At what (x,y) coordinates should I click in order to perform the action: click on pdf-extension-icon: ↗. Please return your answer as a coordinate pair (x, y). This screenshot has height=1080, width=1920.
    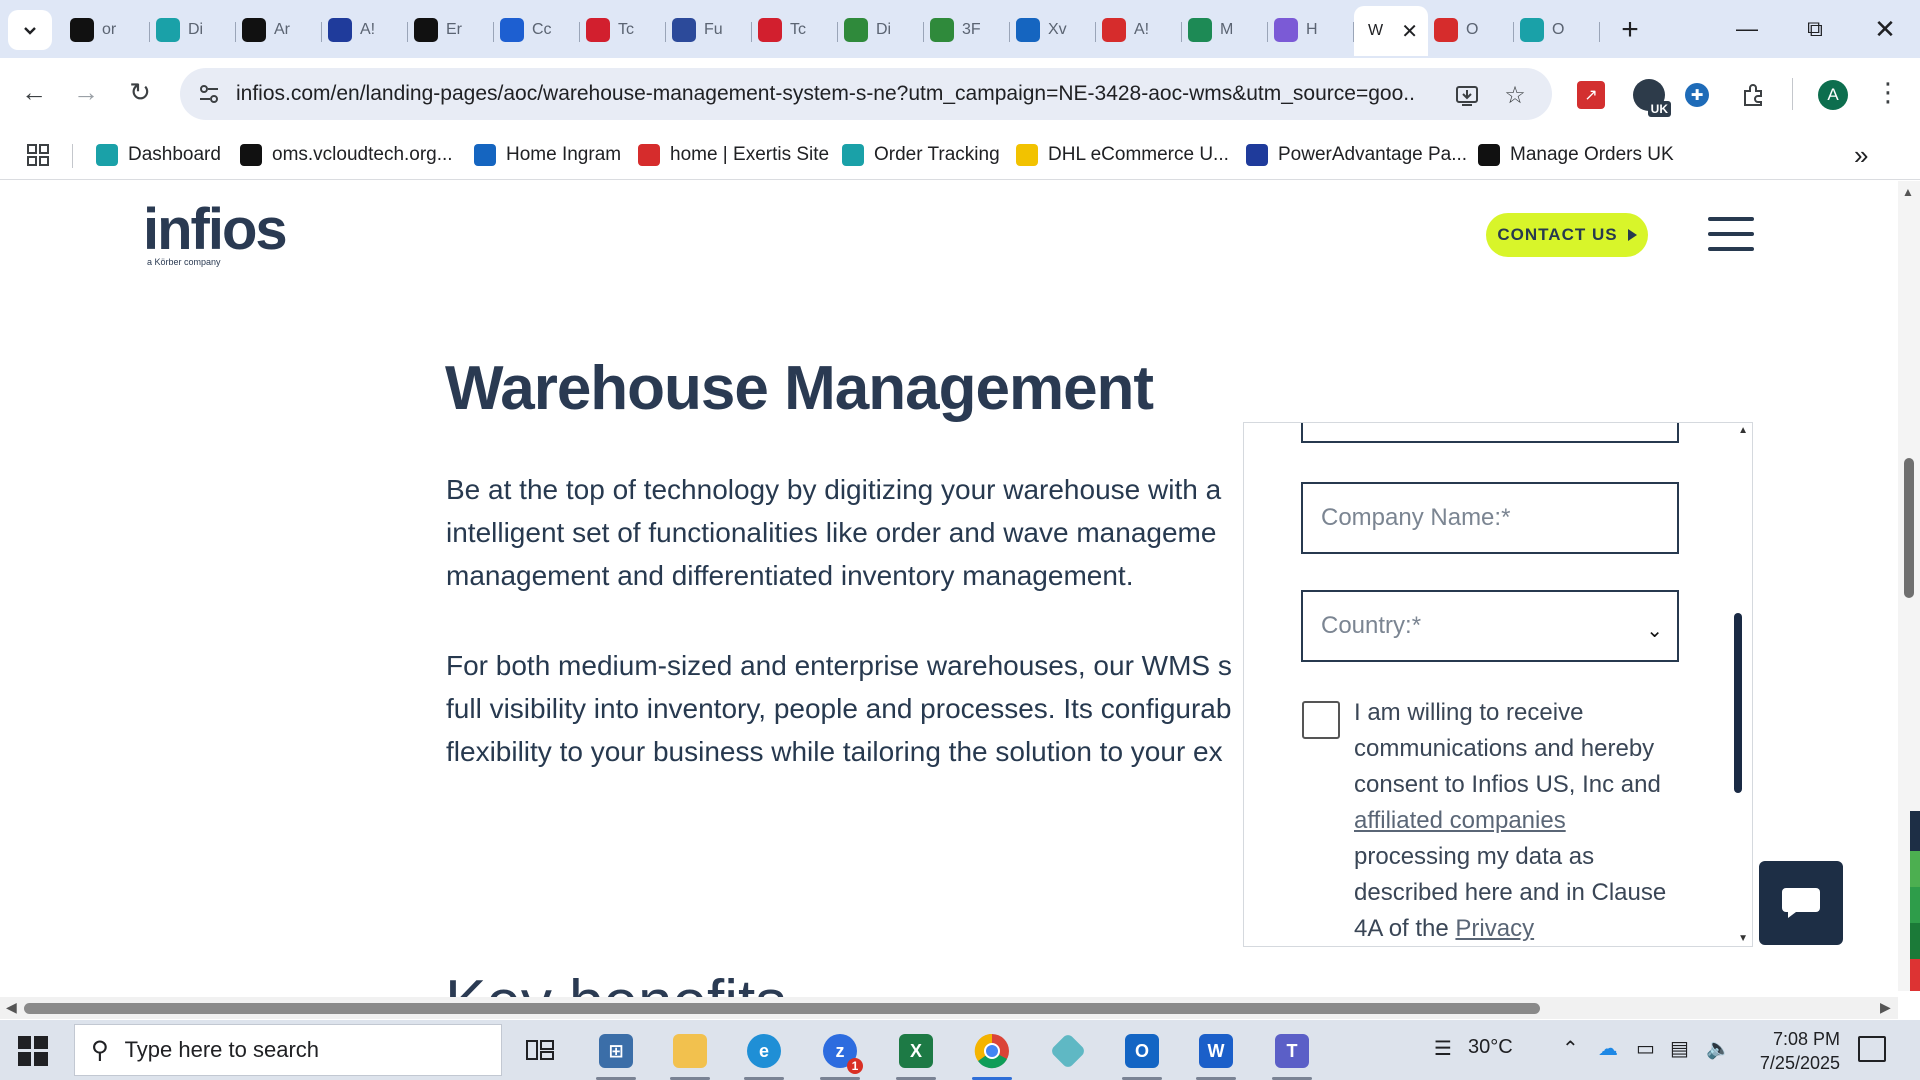
    Looking at the image, I should click on (1591, 95).